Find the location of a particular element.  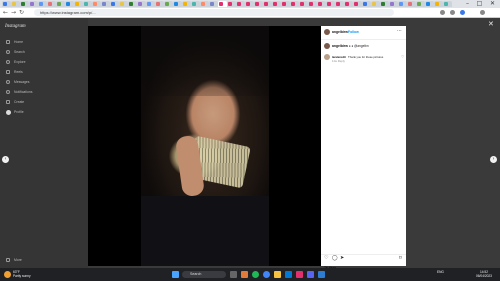

menu-icon is located at coordinates (482, 12).